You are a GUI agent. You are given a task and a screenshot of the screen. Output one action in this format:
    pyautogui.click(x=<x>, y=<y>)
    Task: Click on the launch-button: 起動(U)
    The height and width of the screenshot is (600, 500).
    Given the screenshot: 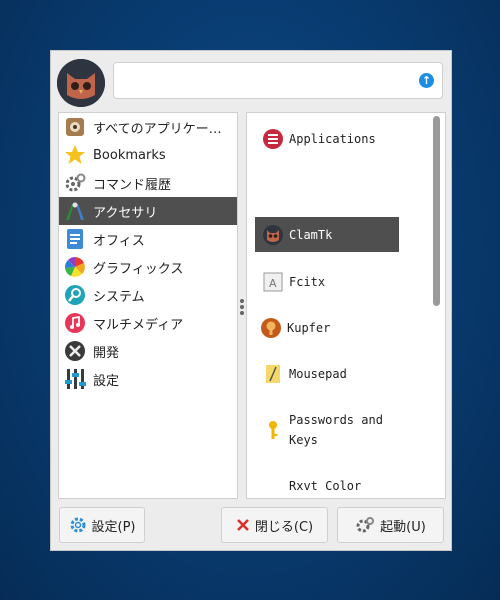 What is the action you would take?
    pyautogui.click(x=390, y=525)
    